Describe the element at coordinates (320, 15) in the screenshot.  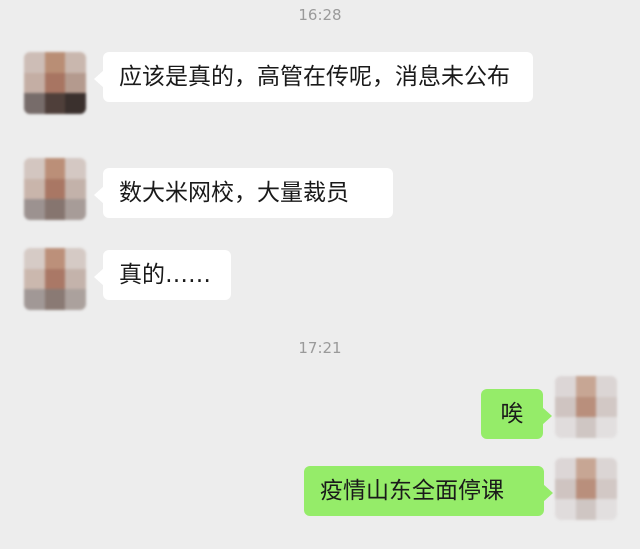
I see `timestamp: 16:28` at that location.